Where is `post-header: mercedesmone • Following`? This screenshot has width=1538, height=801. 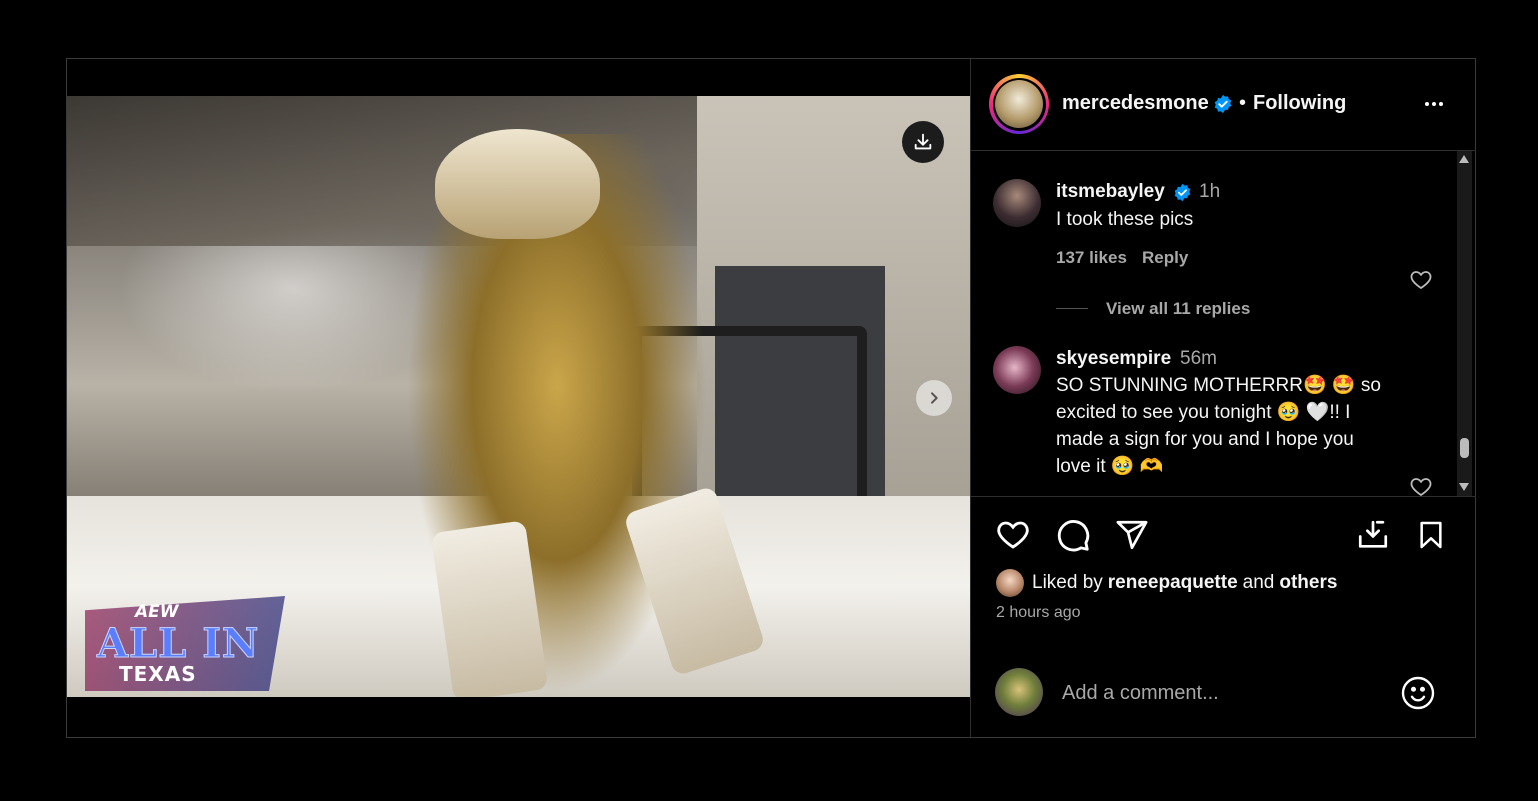
post-header: mercedesmone • Following is located at coordinates (1223, 105).